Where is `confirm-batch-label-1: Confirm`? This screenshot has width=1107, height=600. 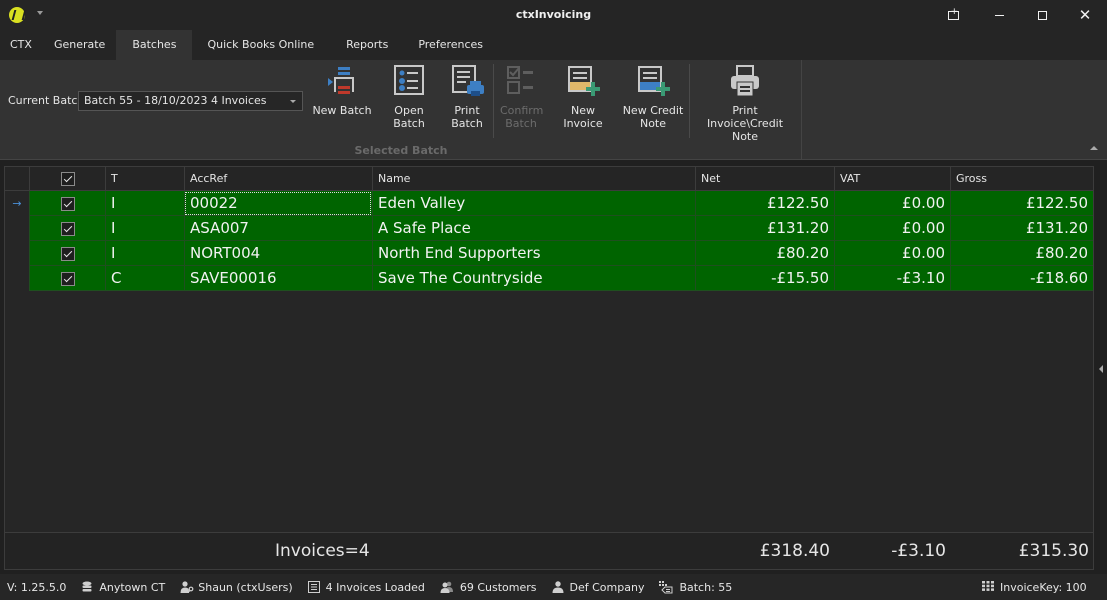 confirm-batch-label-1: Confirm is located at coordinates (522, 110).